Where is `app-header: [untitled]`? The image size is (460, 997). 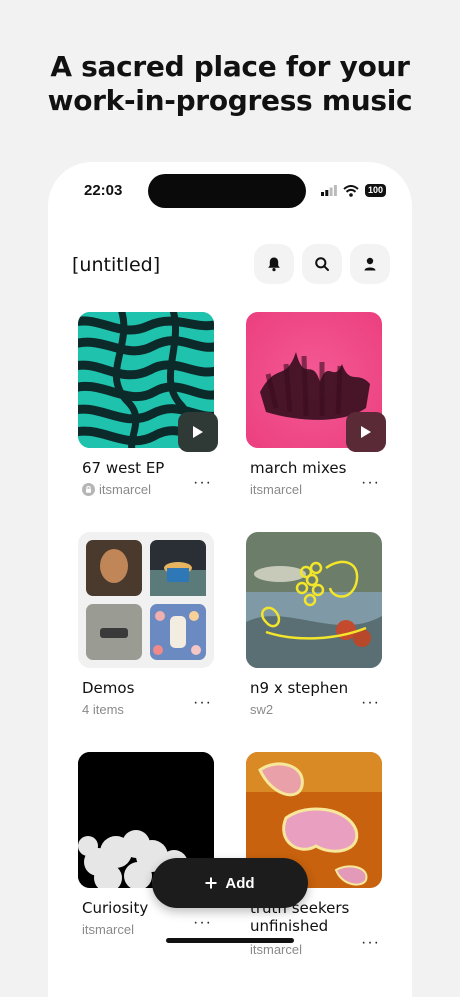
app-header: [untitled] is located at coordinates (230, 265).